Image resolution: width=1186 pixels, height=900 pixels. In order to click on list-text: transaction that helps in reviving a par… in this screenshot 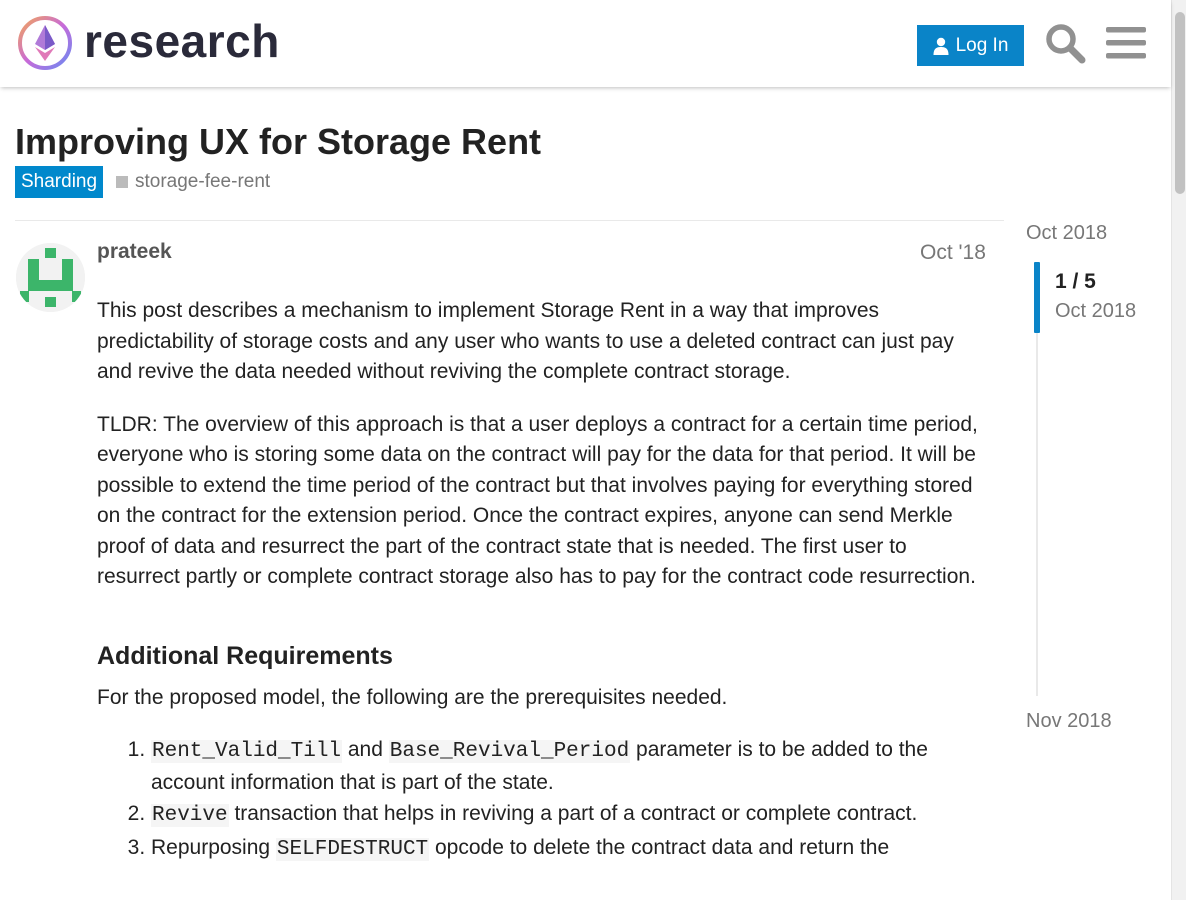, I will do `click(573, 813)`.